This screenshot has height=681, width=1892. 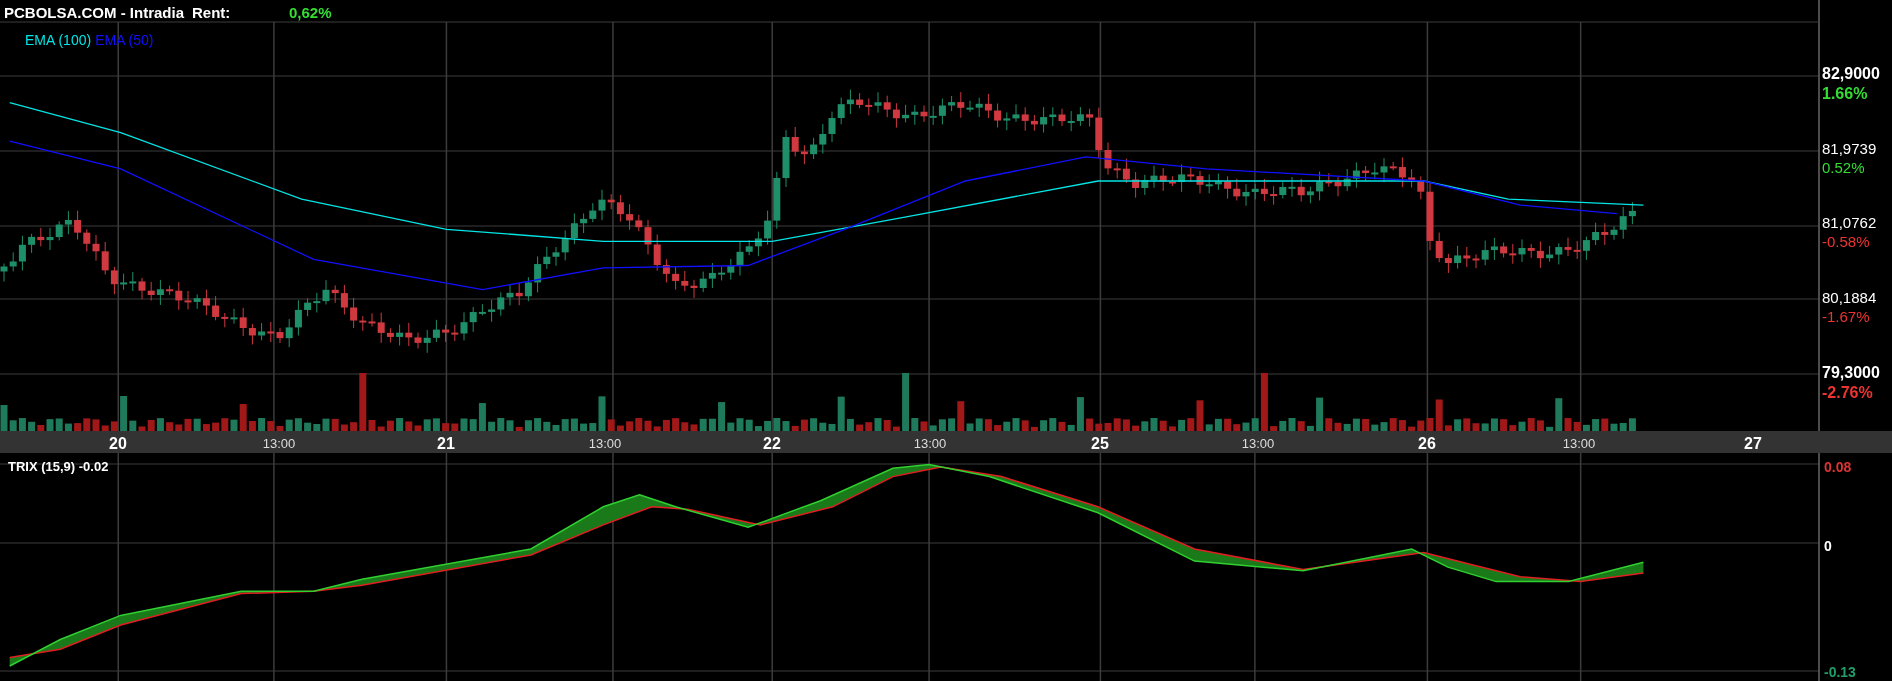 I want to click on price-label: 80,1884, so click(x=1849, y=298).